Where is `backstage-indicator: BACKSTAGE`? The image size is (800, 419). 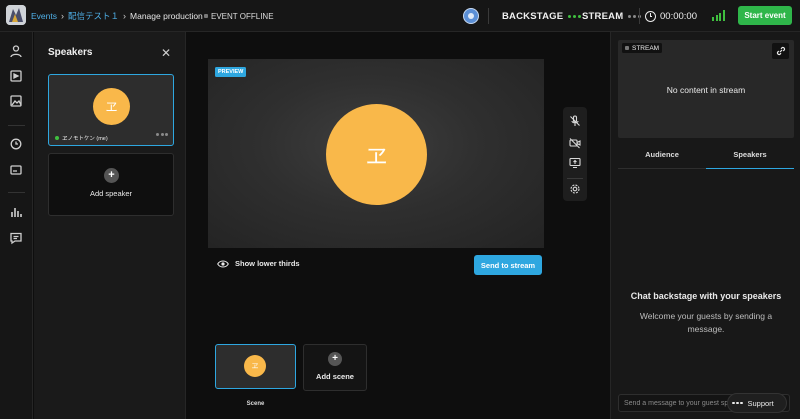
backstage-indicator: BACKSTAGE is located at coordinates (542, 16).